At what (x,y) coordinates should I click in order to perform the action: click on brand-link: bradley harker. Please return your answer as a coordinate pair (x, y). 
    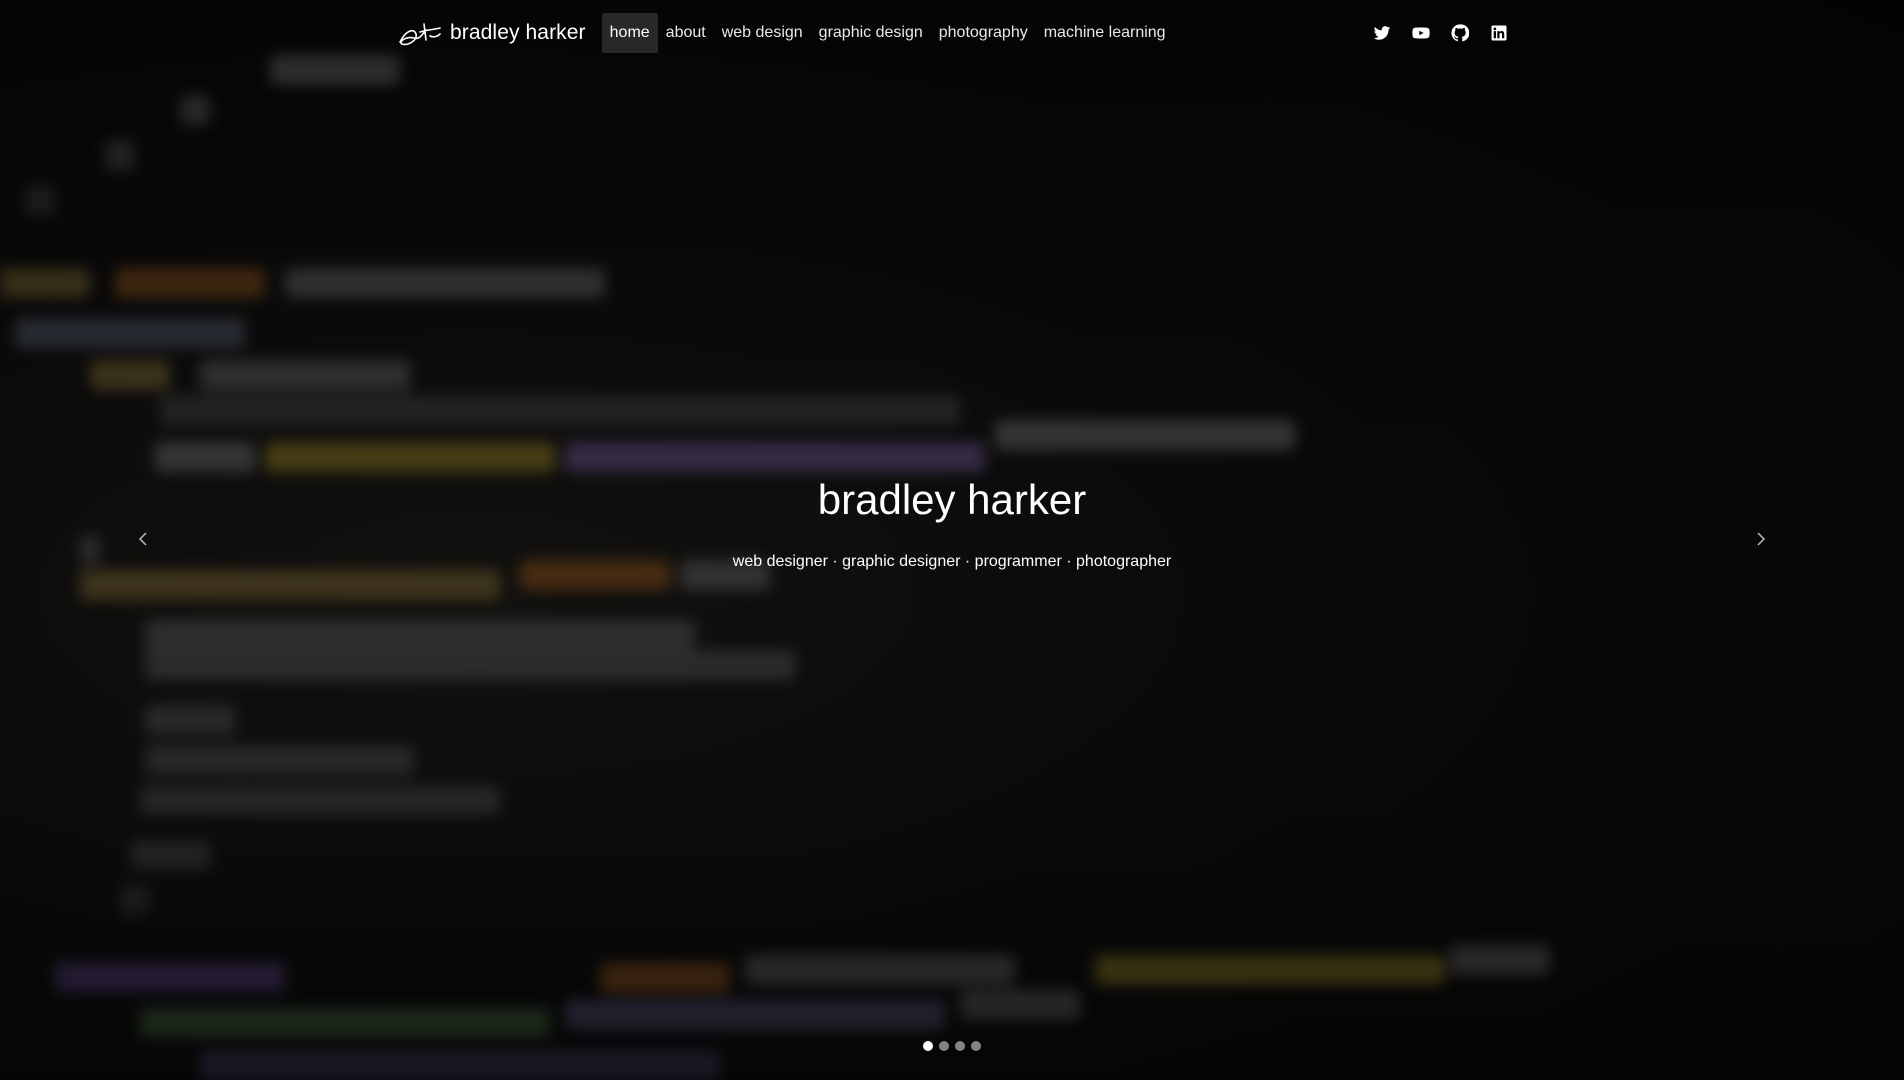
    Looking at the image, I should click on (491, 33).